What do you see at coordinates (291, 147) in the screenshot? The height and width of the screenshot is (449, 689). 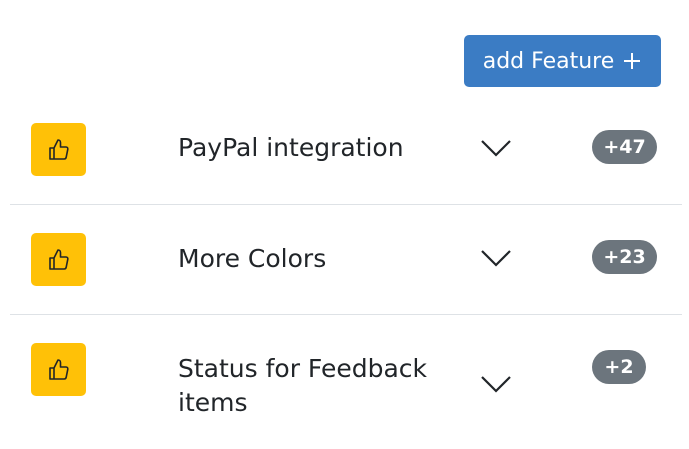 I see `feature-title: PayPal integration` at bounding box center [291, 147].